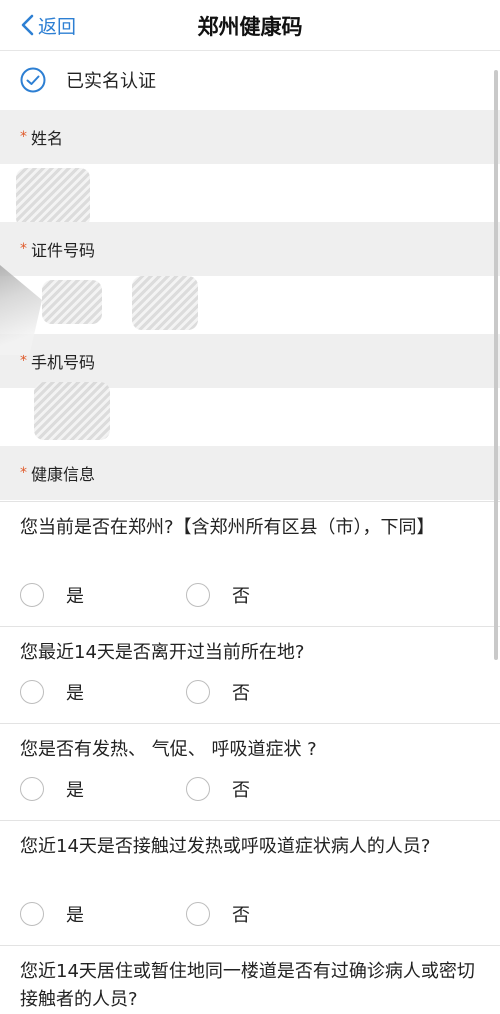 Image resolution: width=500 pixels, height=1014 pixels. Describe the element at coordinates (250, 882) in the screenshot. I see `question-contact: 您近14天是否接触过发热或呼吸道症状病人的人员? 是 否` at that location.